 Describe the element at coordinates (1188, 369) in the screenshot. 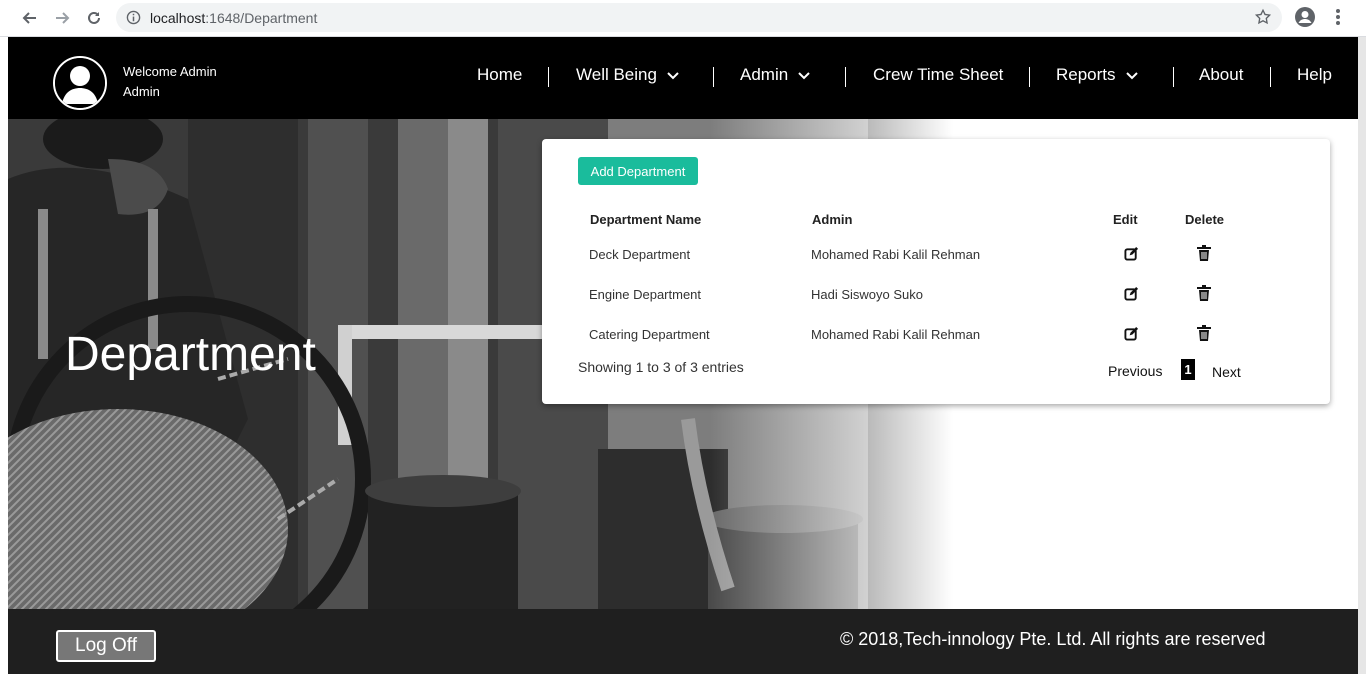

I see `pagination-page-1: 1` at that location.